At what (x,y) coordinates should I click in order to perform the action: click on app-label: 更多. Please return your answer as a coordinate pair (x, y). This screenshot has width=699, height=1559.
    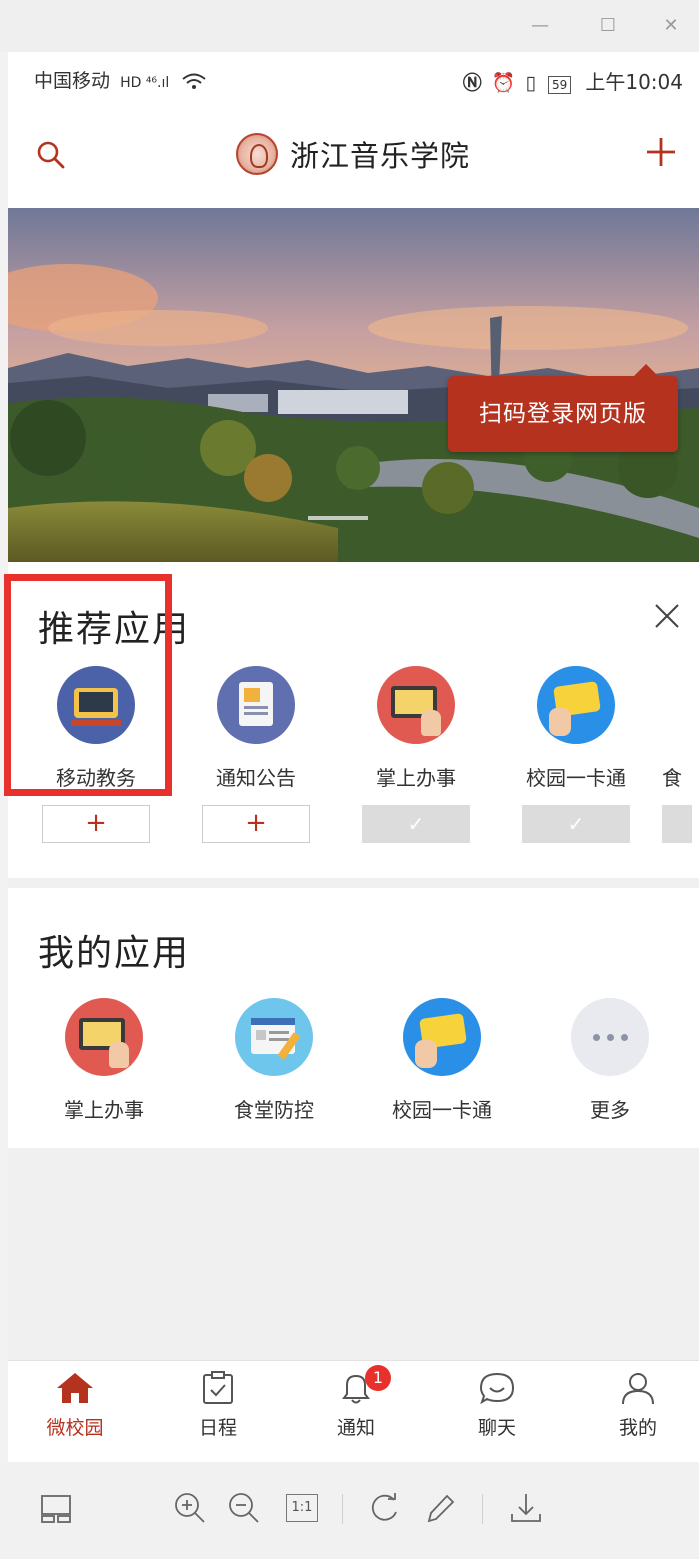
    Looking at the image, I should click on (610, 1110).